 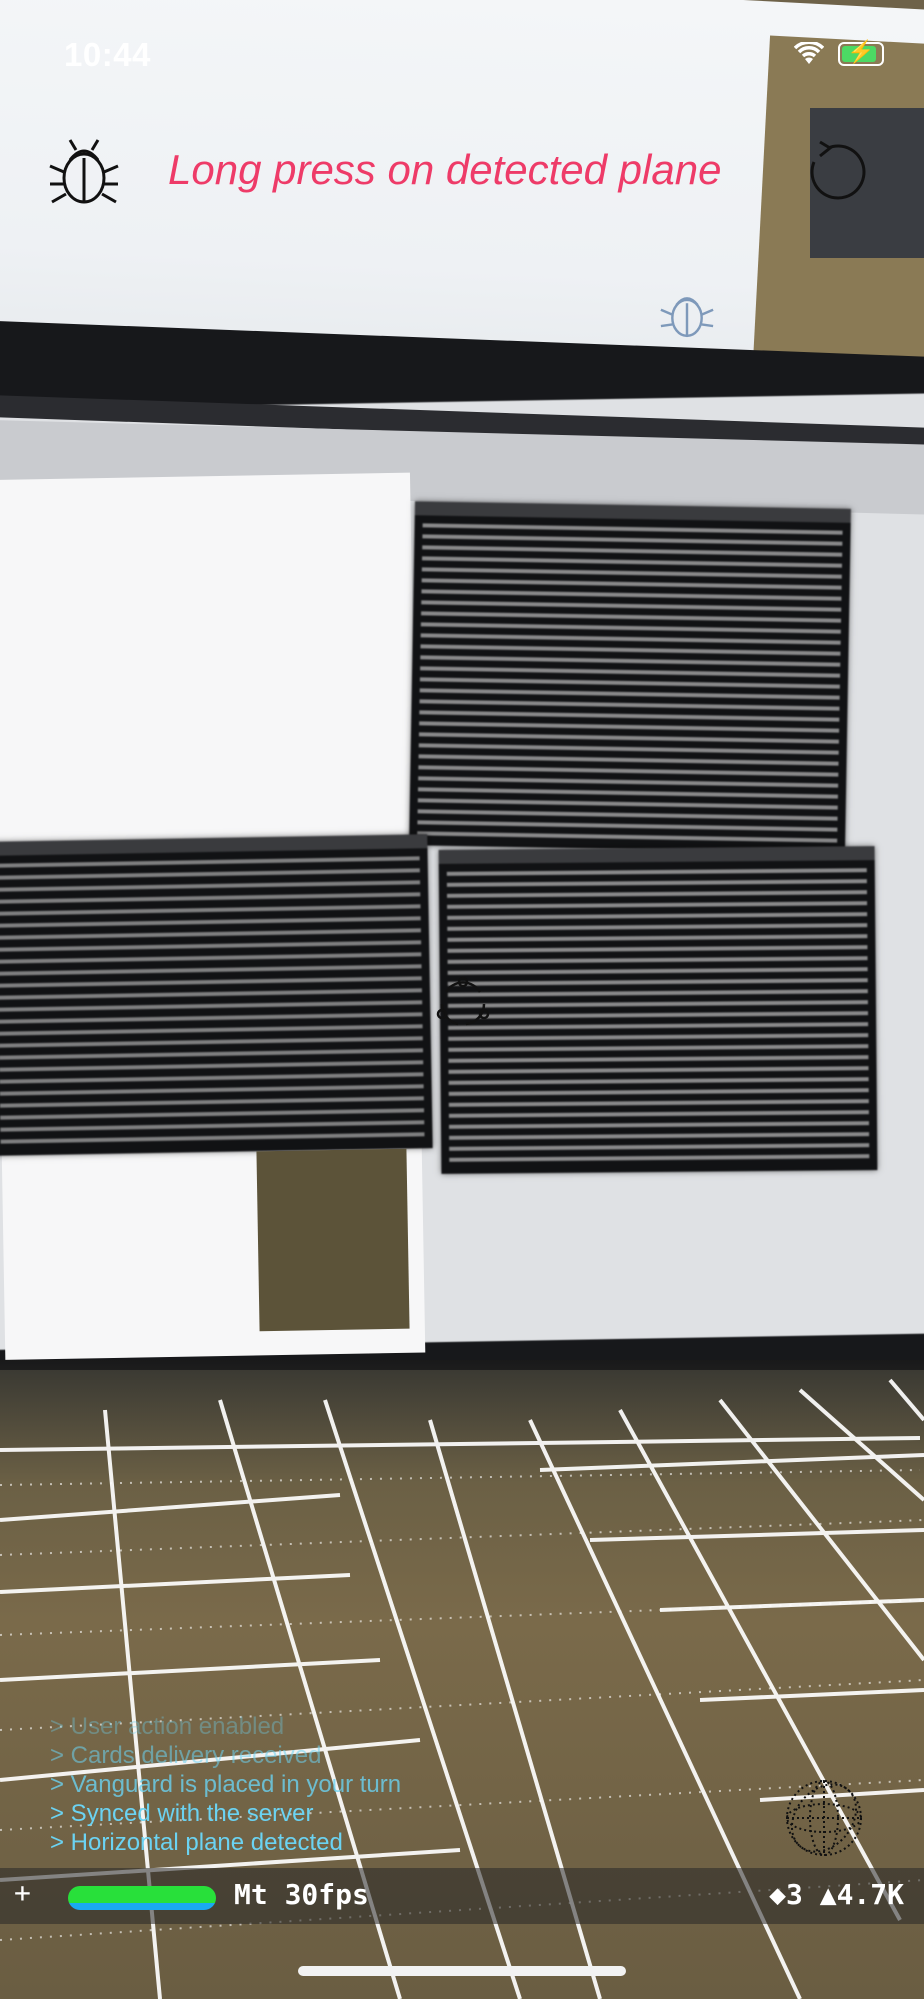 I want to click on instruction-hint: Long press on detected plane, so click(x=445, y=169).